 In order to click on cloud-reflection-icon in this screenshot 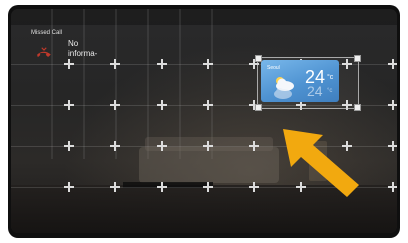, I will do `click(283, 93)`.